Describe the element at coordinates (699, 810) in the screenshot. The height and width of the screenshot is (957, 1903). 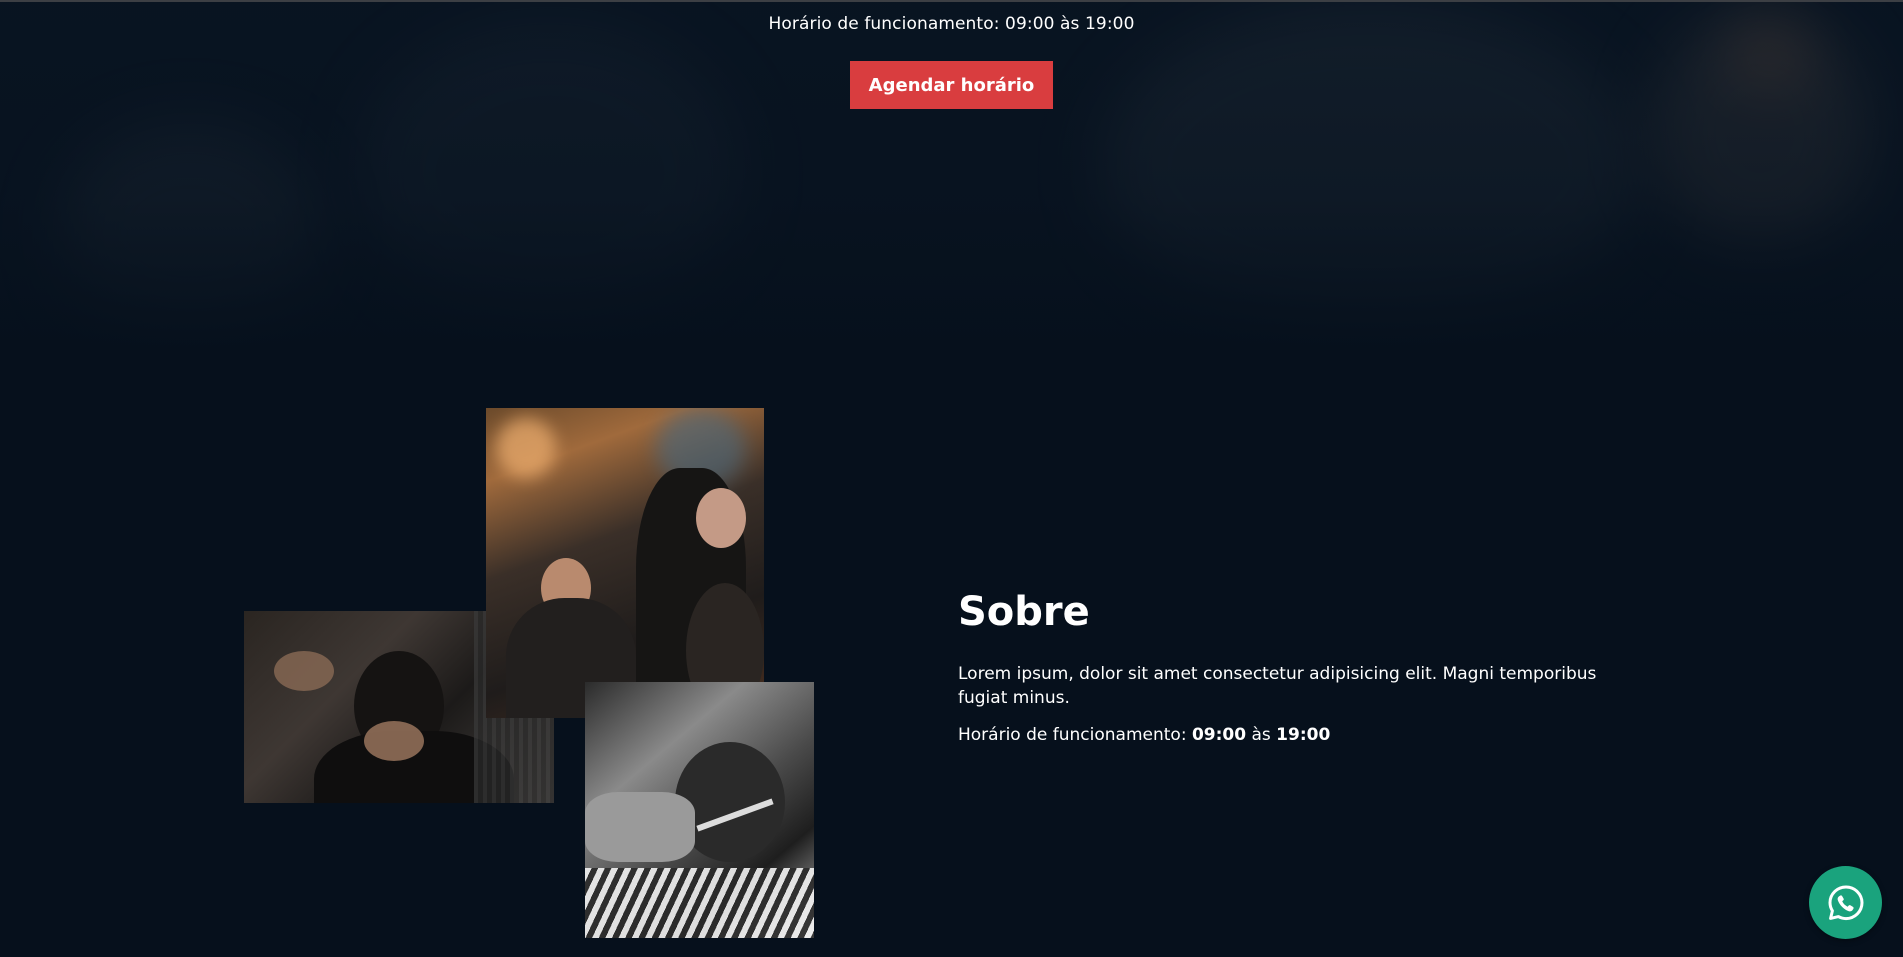
I see `barber-photo-beard-trim` at that location.